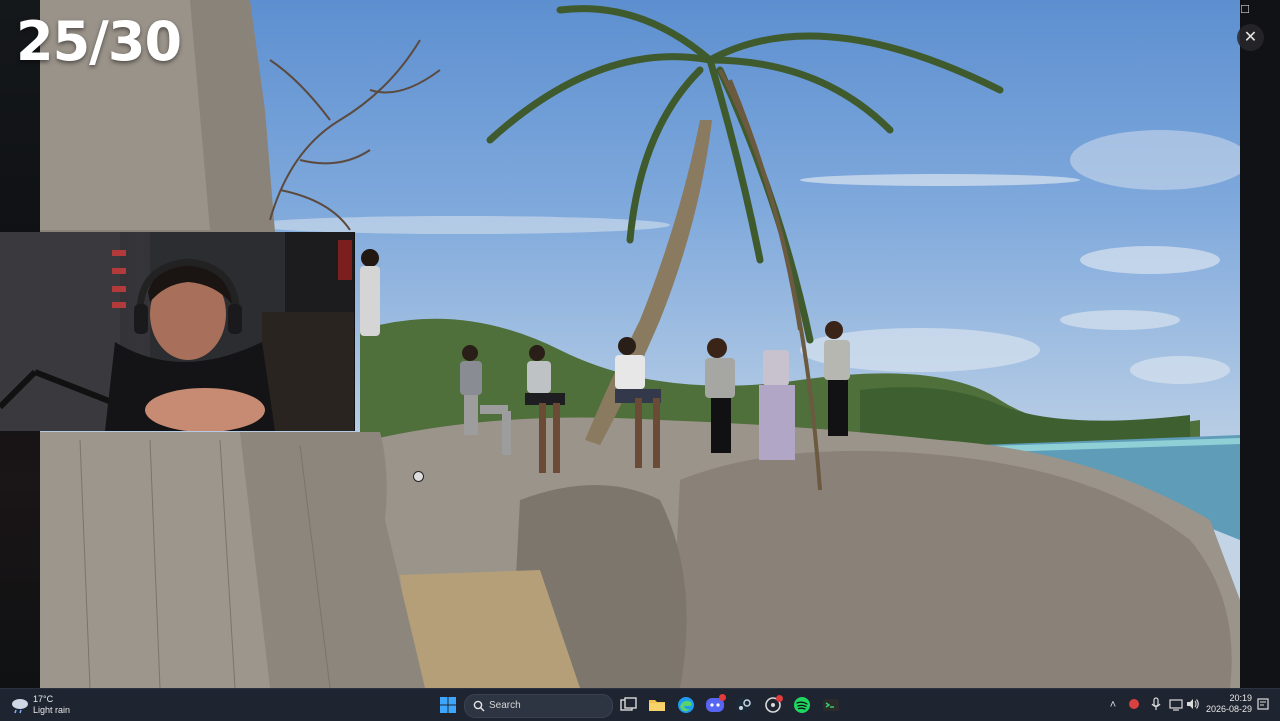 This screenshot has width=1280, height=721. I want to click on microphone-glyph, so click(1156, 703).